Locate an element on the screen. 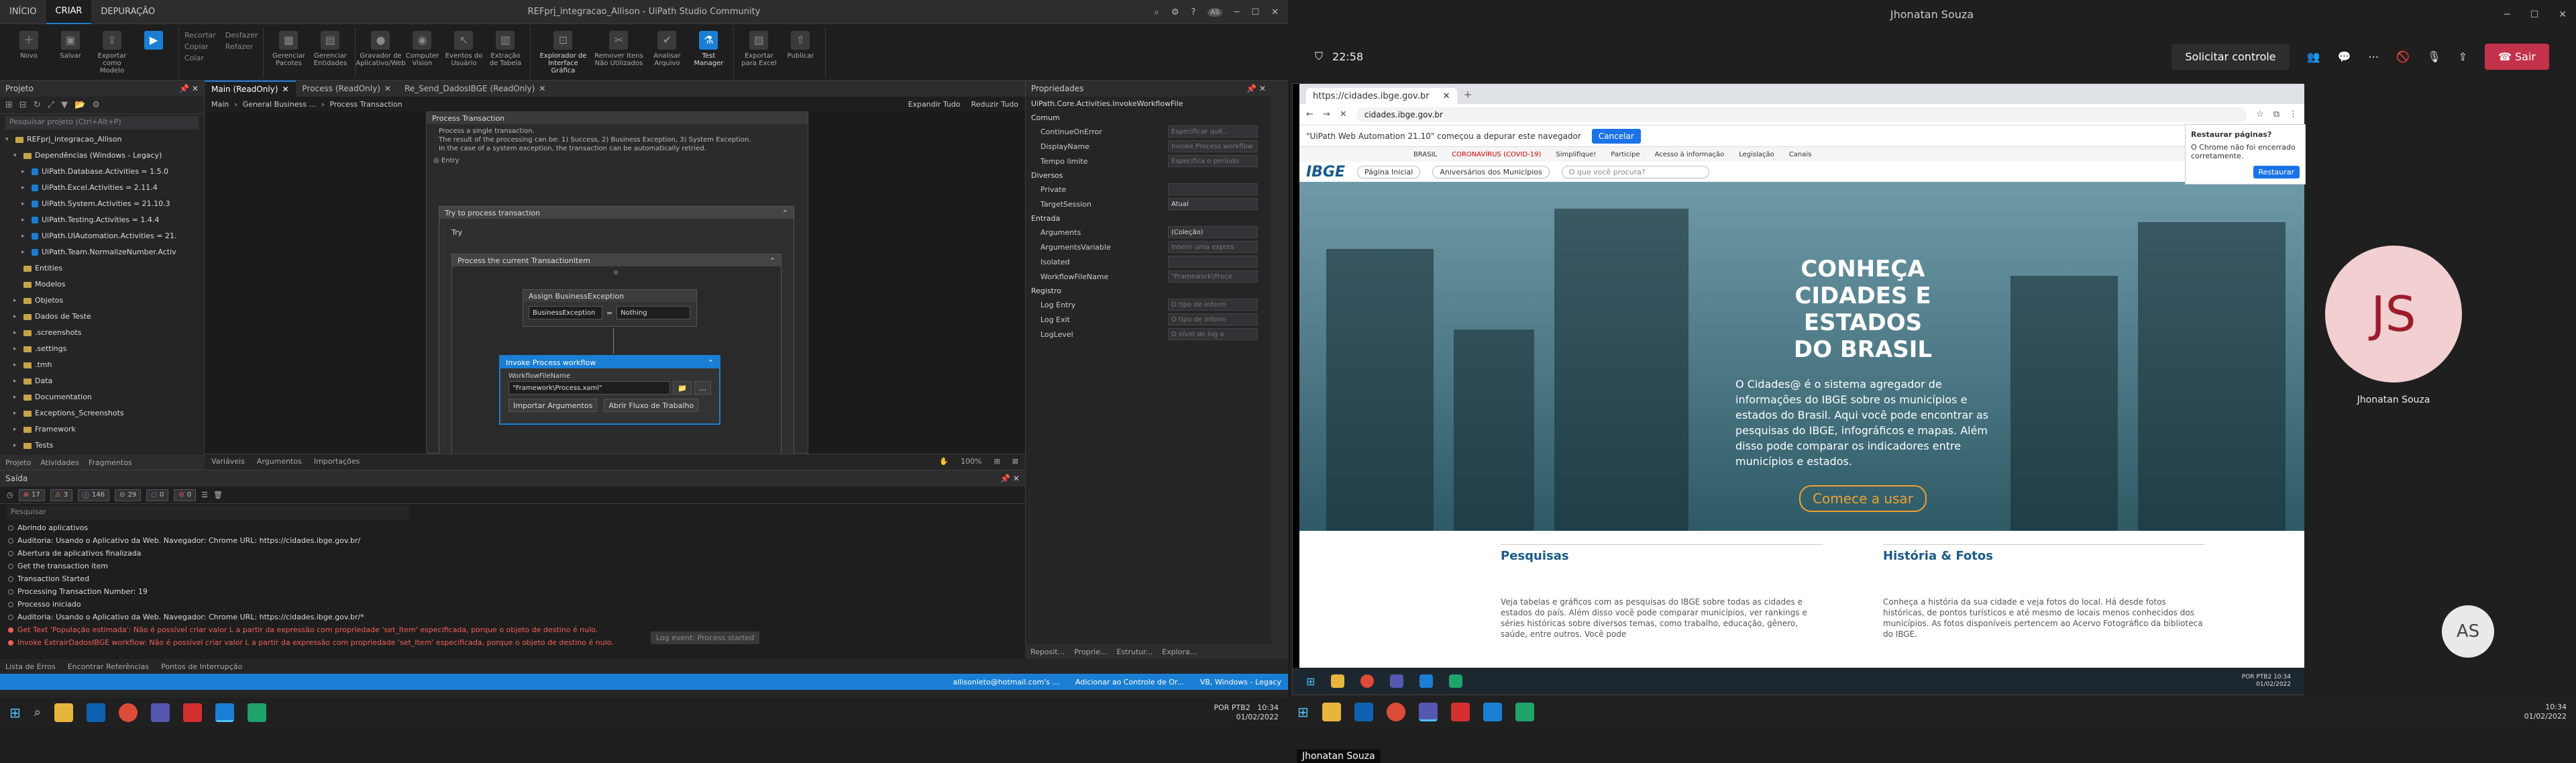 This screenshot has height=763, width=2576. redo-button: Refazer is located at coordinates (241, 46).